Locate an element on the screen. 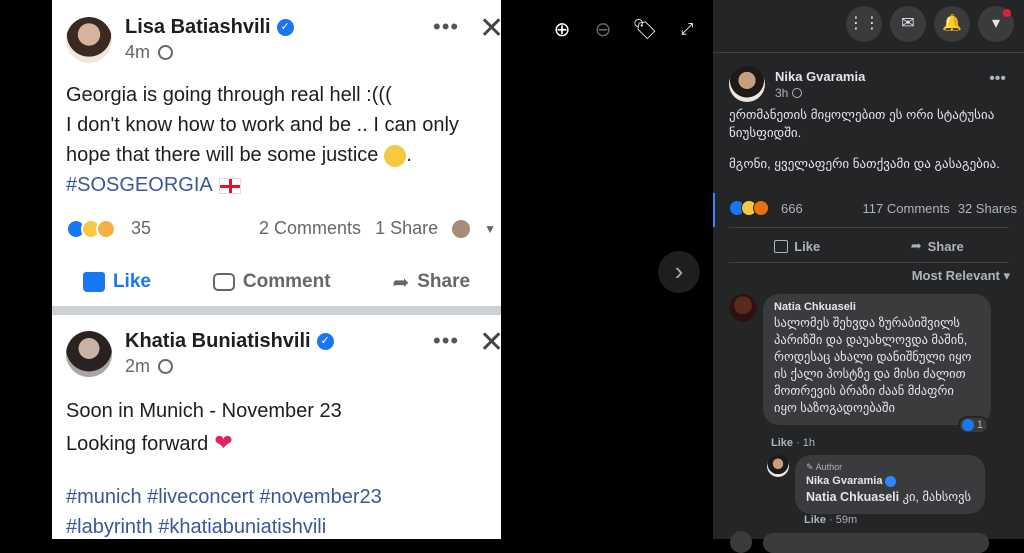 The image size is (1024, 553). comment-label: Comment is located at coordinates (286, 281).